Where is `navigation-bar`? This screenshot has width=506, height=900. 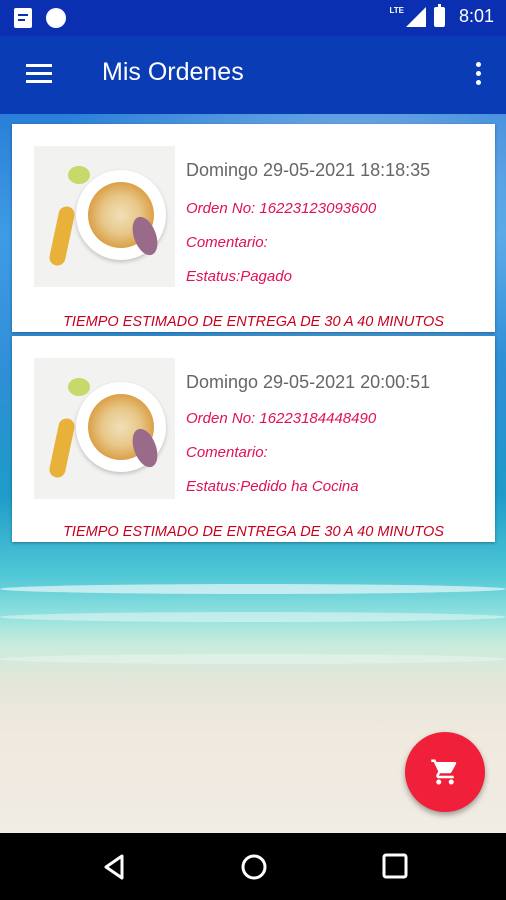 navigation-bar is located at coordinates (253, 866).